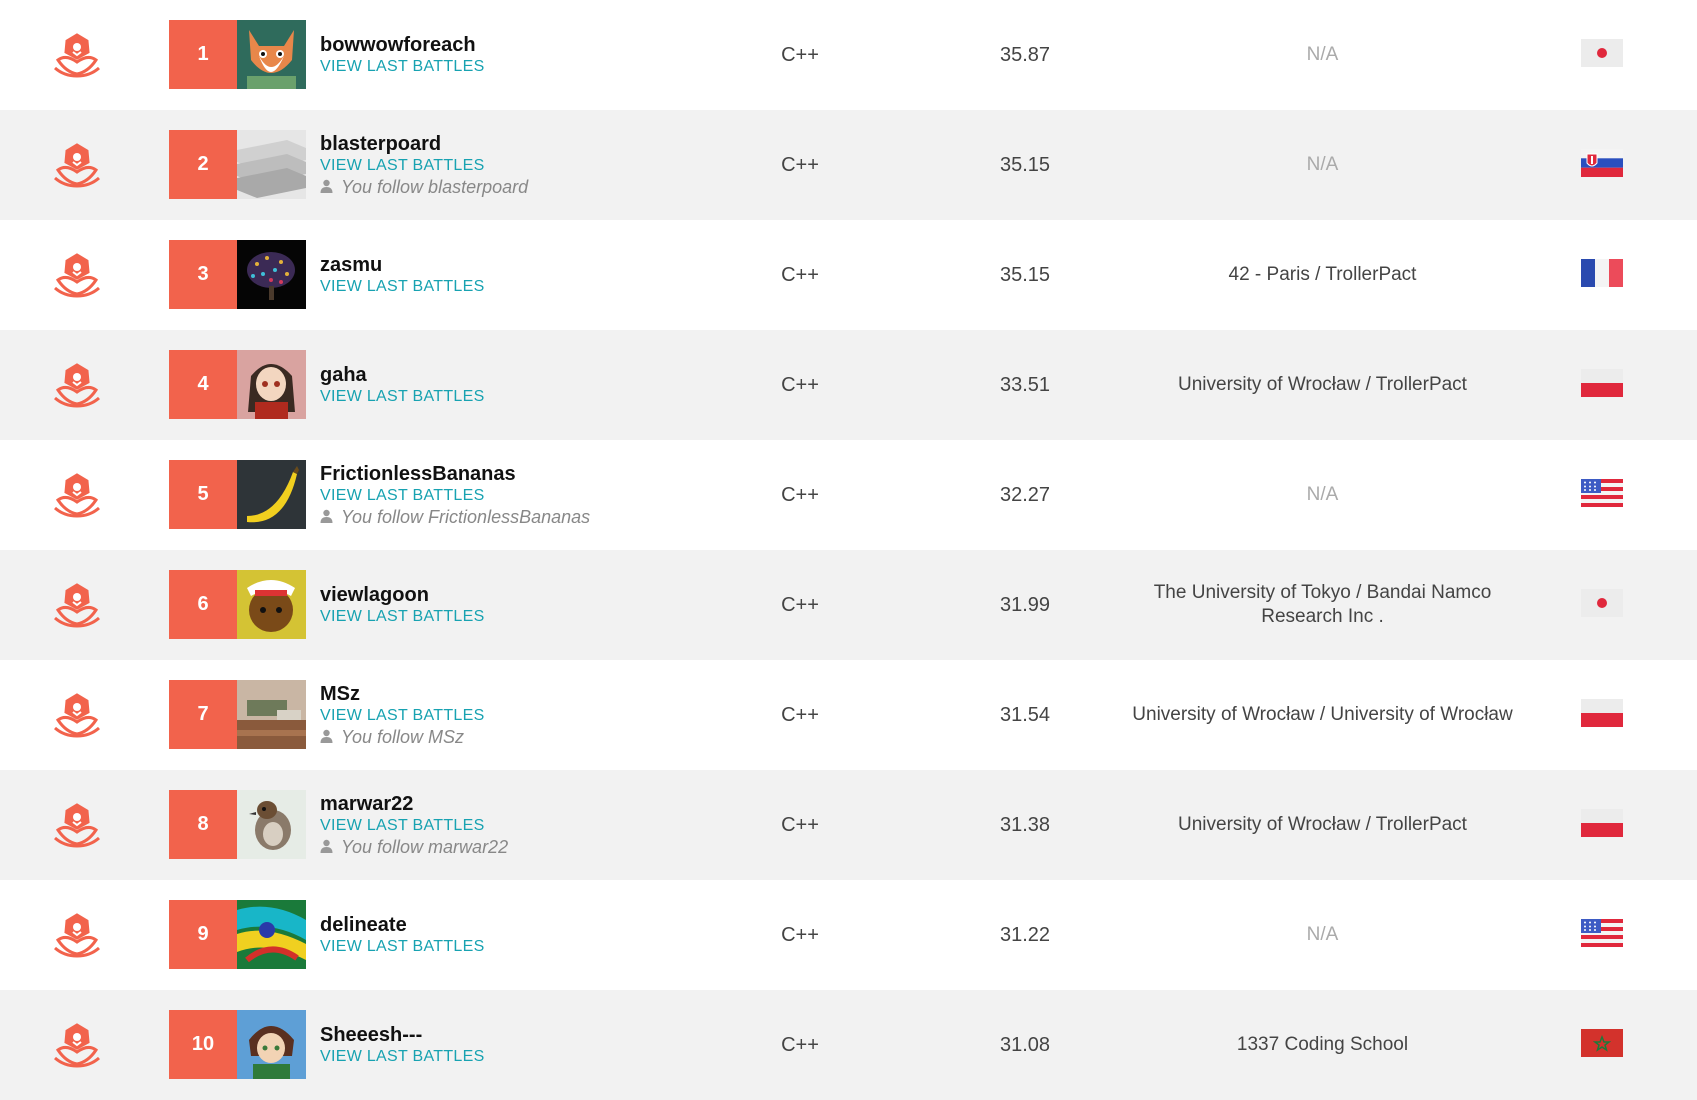 This screenshot has height=1100, width=1697. What do you see at coordinates (402, 694) in the screenshot?
I see `username-link: MSz` at bounding box center [402, 694].